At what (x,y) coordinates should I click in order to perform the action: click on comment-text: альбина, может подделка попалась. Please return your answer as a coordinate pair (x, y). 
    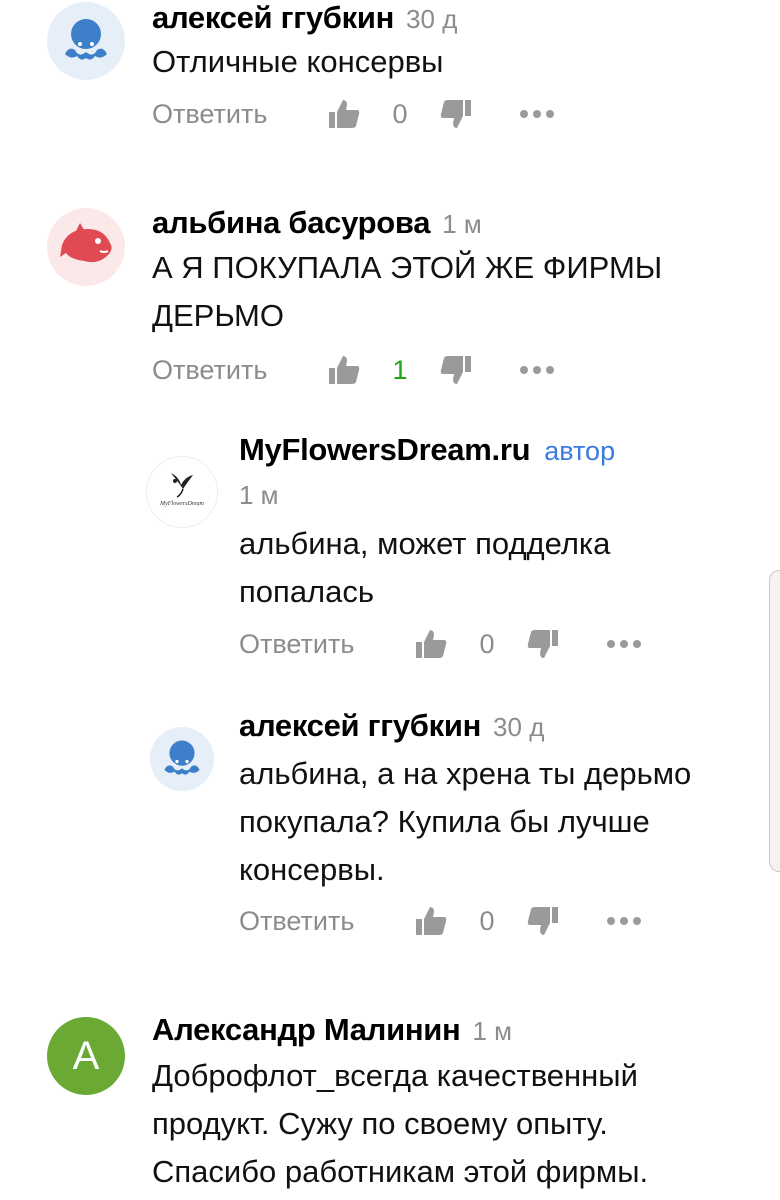
    Looking at the image, I should click on (424, 568).